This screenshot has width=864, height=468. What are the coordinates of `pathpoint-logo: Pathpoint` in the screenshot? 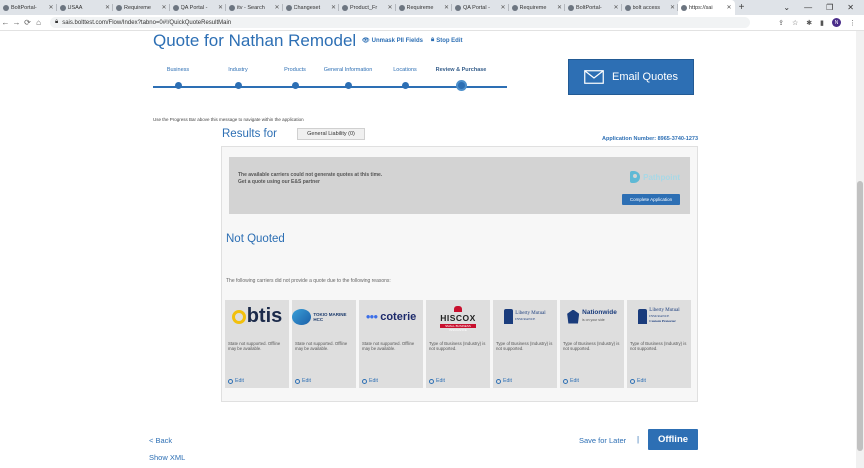 It's located at (655, 177).